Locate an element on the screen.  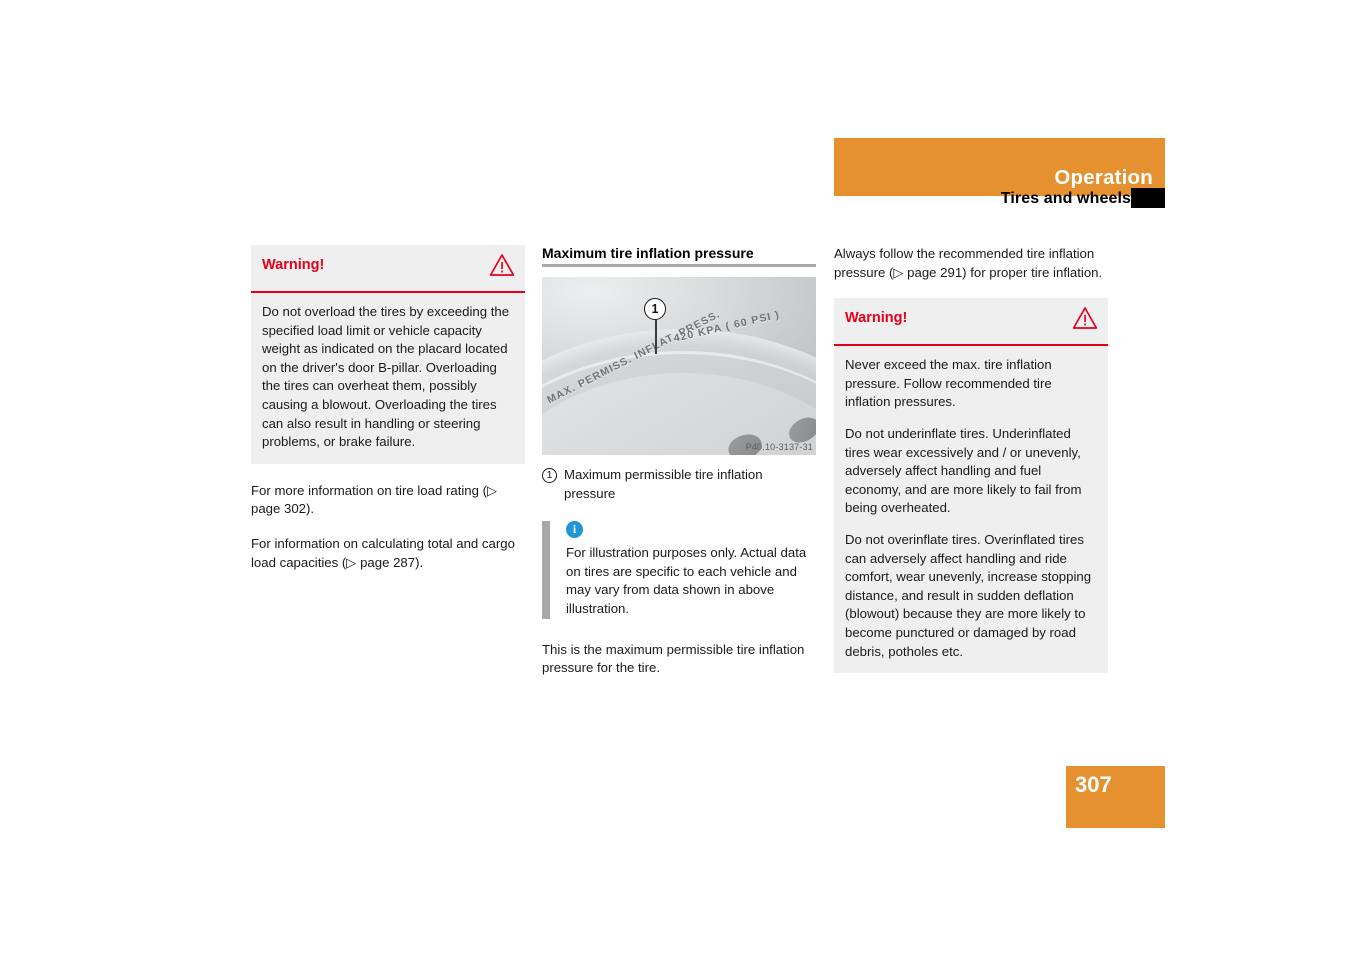
page-number: 307 is located at coordinates (1093, 784).